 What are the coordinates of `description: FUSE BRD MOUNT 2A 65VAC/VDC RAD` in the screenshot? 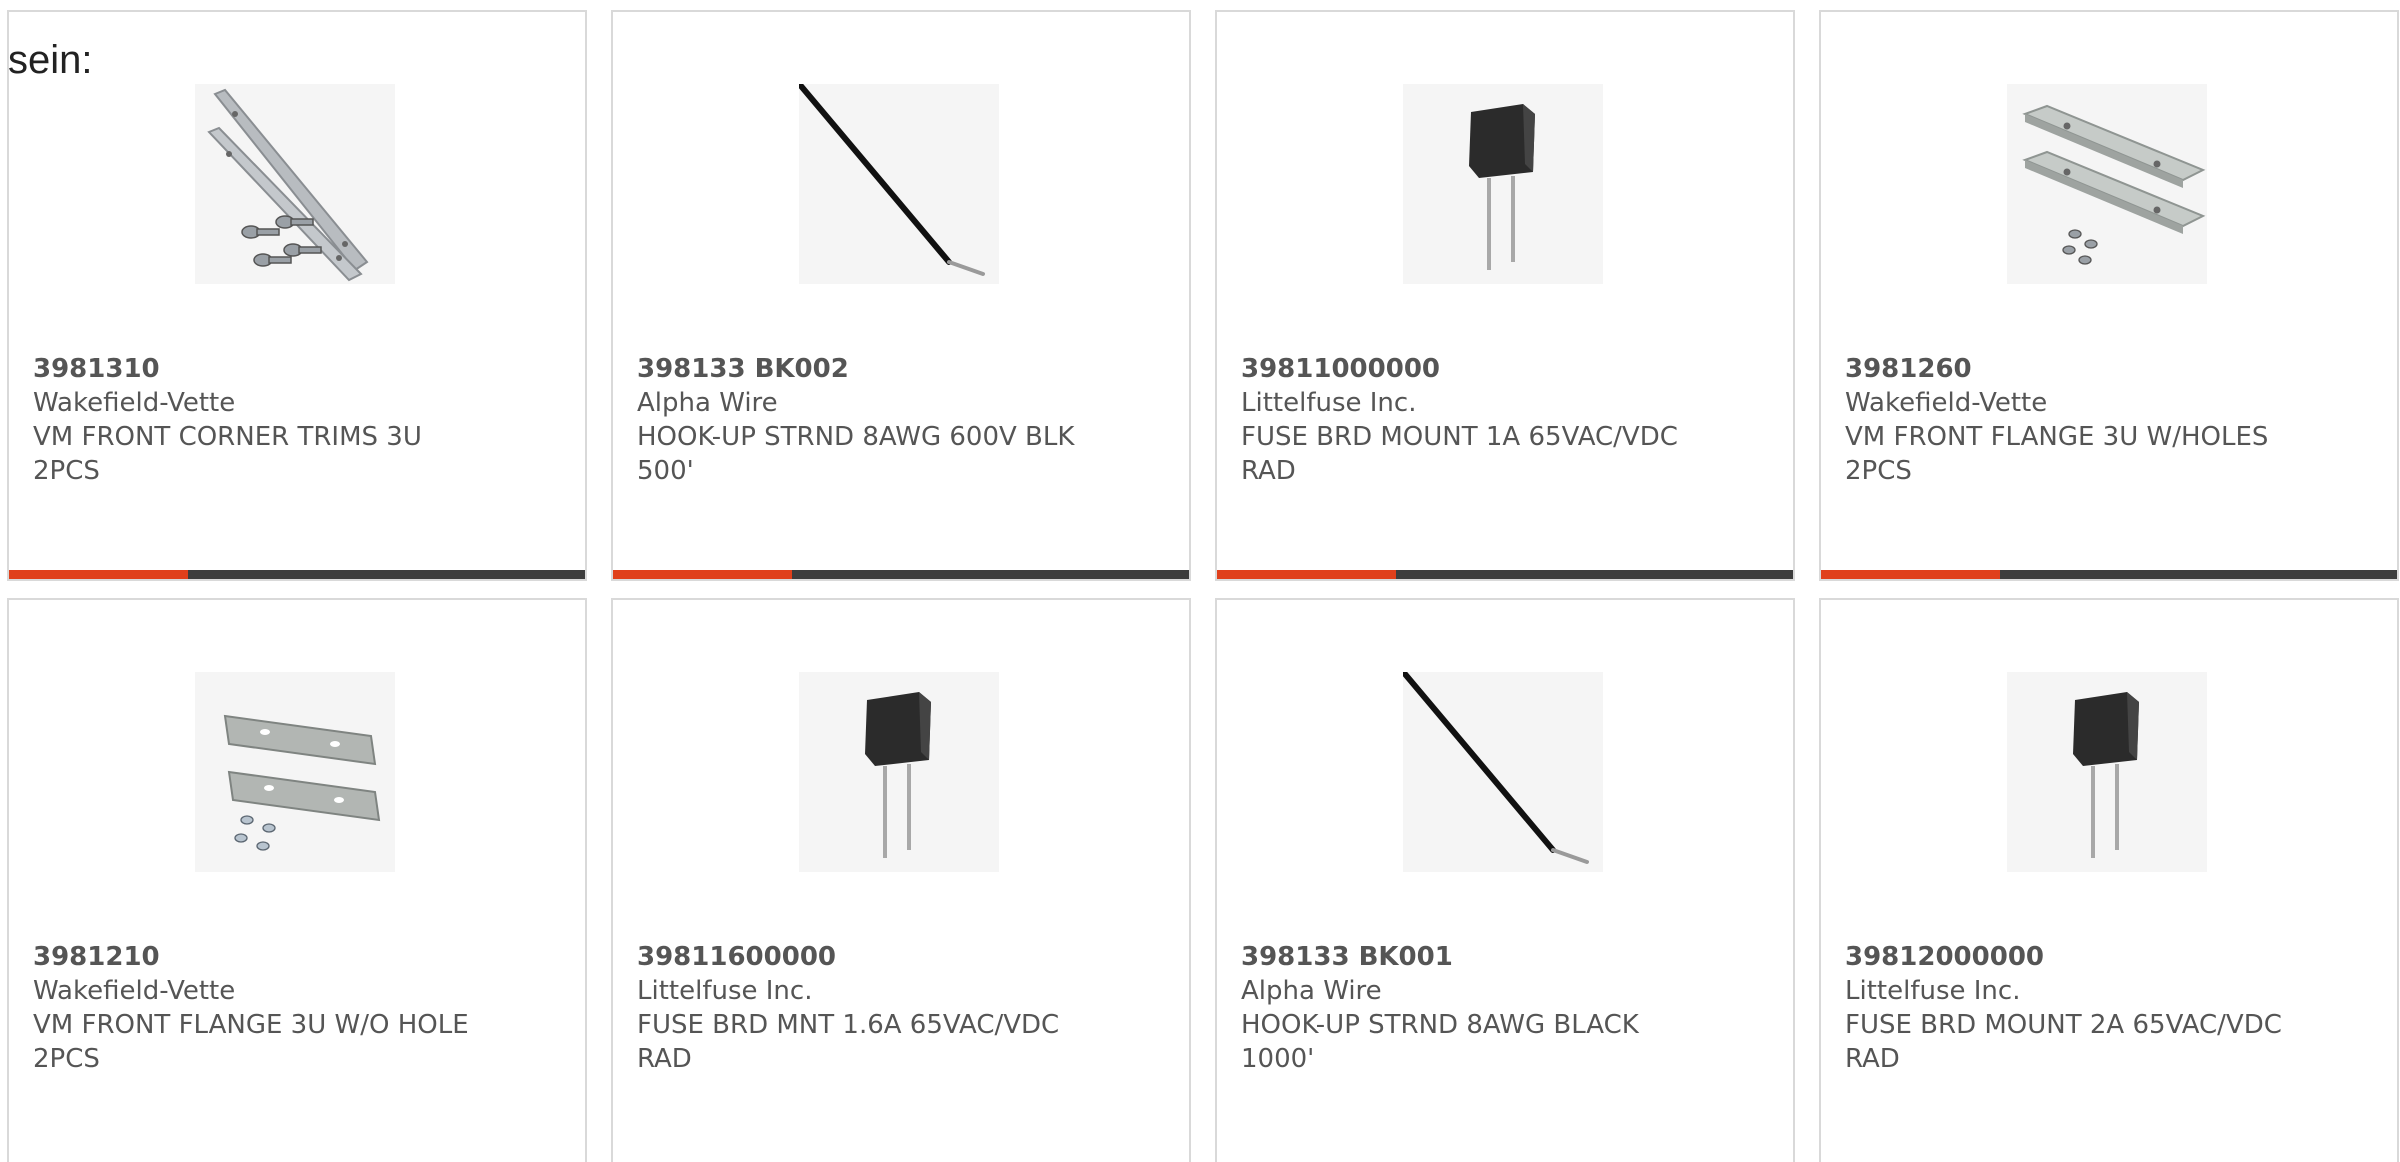 It's located at (2063, 1042).